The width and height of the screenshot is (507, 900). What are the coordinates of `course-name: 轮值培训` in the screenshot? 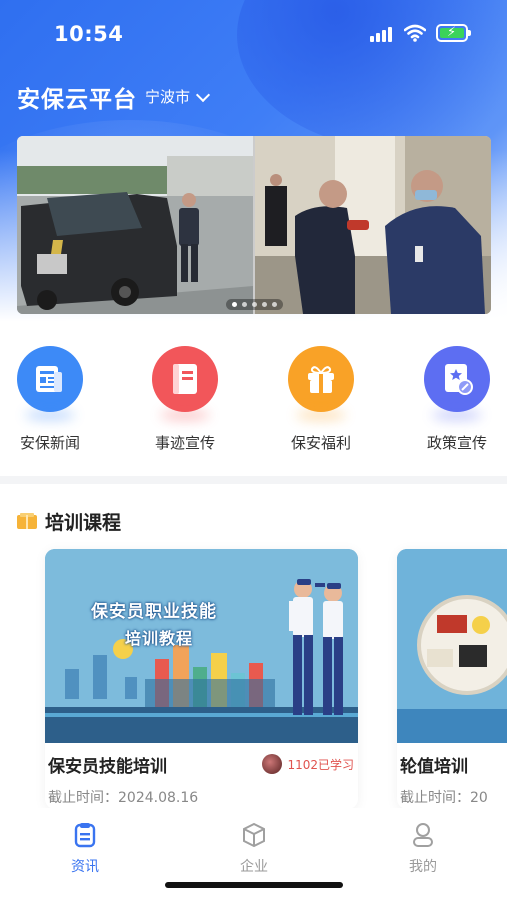 It's located at (434, 767).